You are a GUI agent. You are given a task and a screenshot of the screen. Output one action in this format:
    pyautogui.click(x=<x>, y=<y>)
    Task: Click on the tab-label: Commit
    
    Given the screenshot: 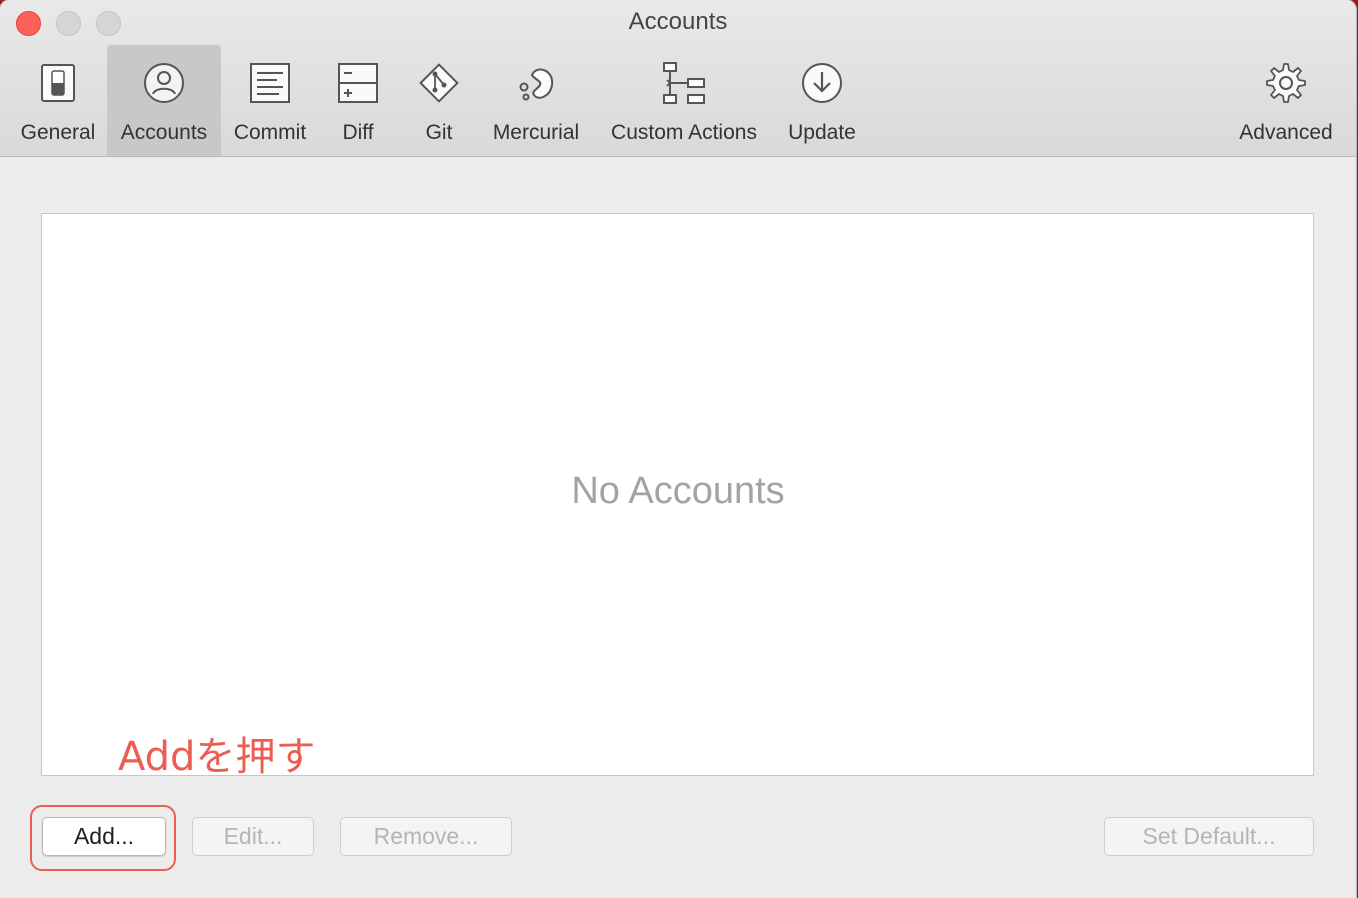 What is the action you would take?
    pyautogui.click(x=270, y=132)
    